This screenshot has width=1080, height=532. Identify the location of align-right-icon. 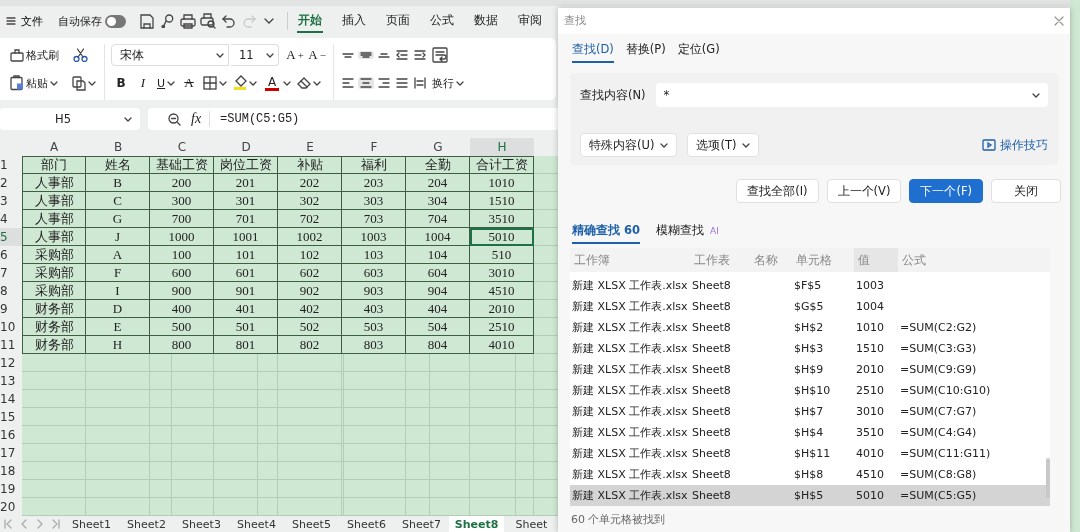
(384, 83).